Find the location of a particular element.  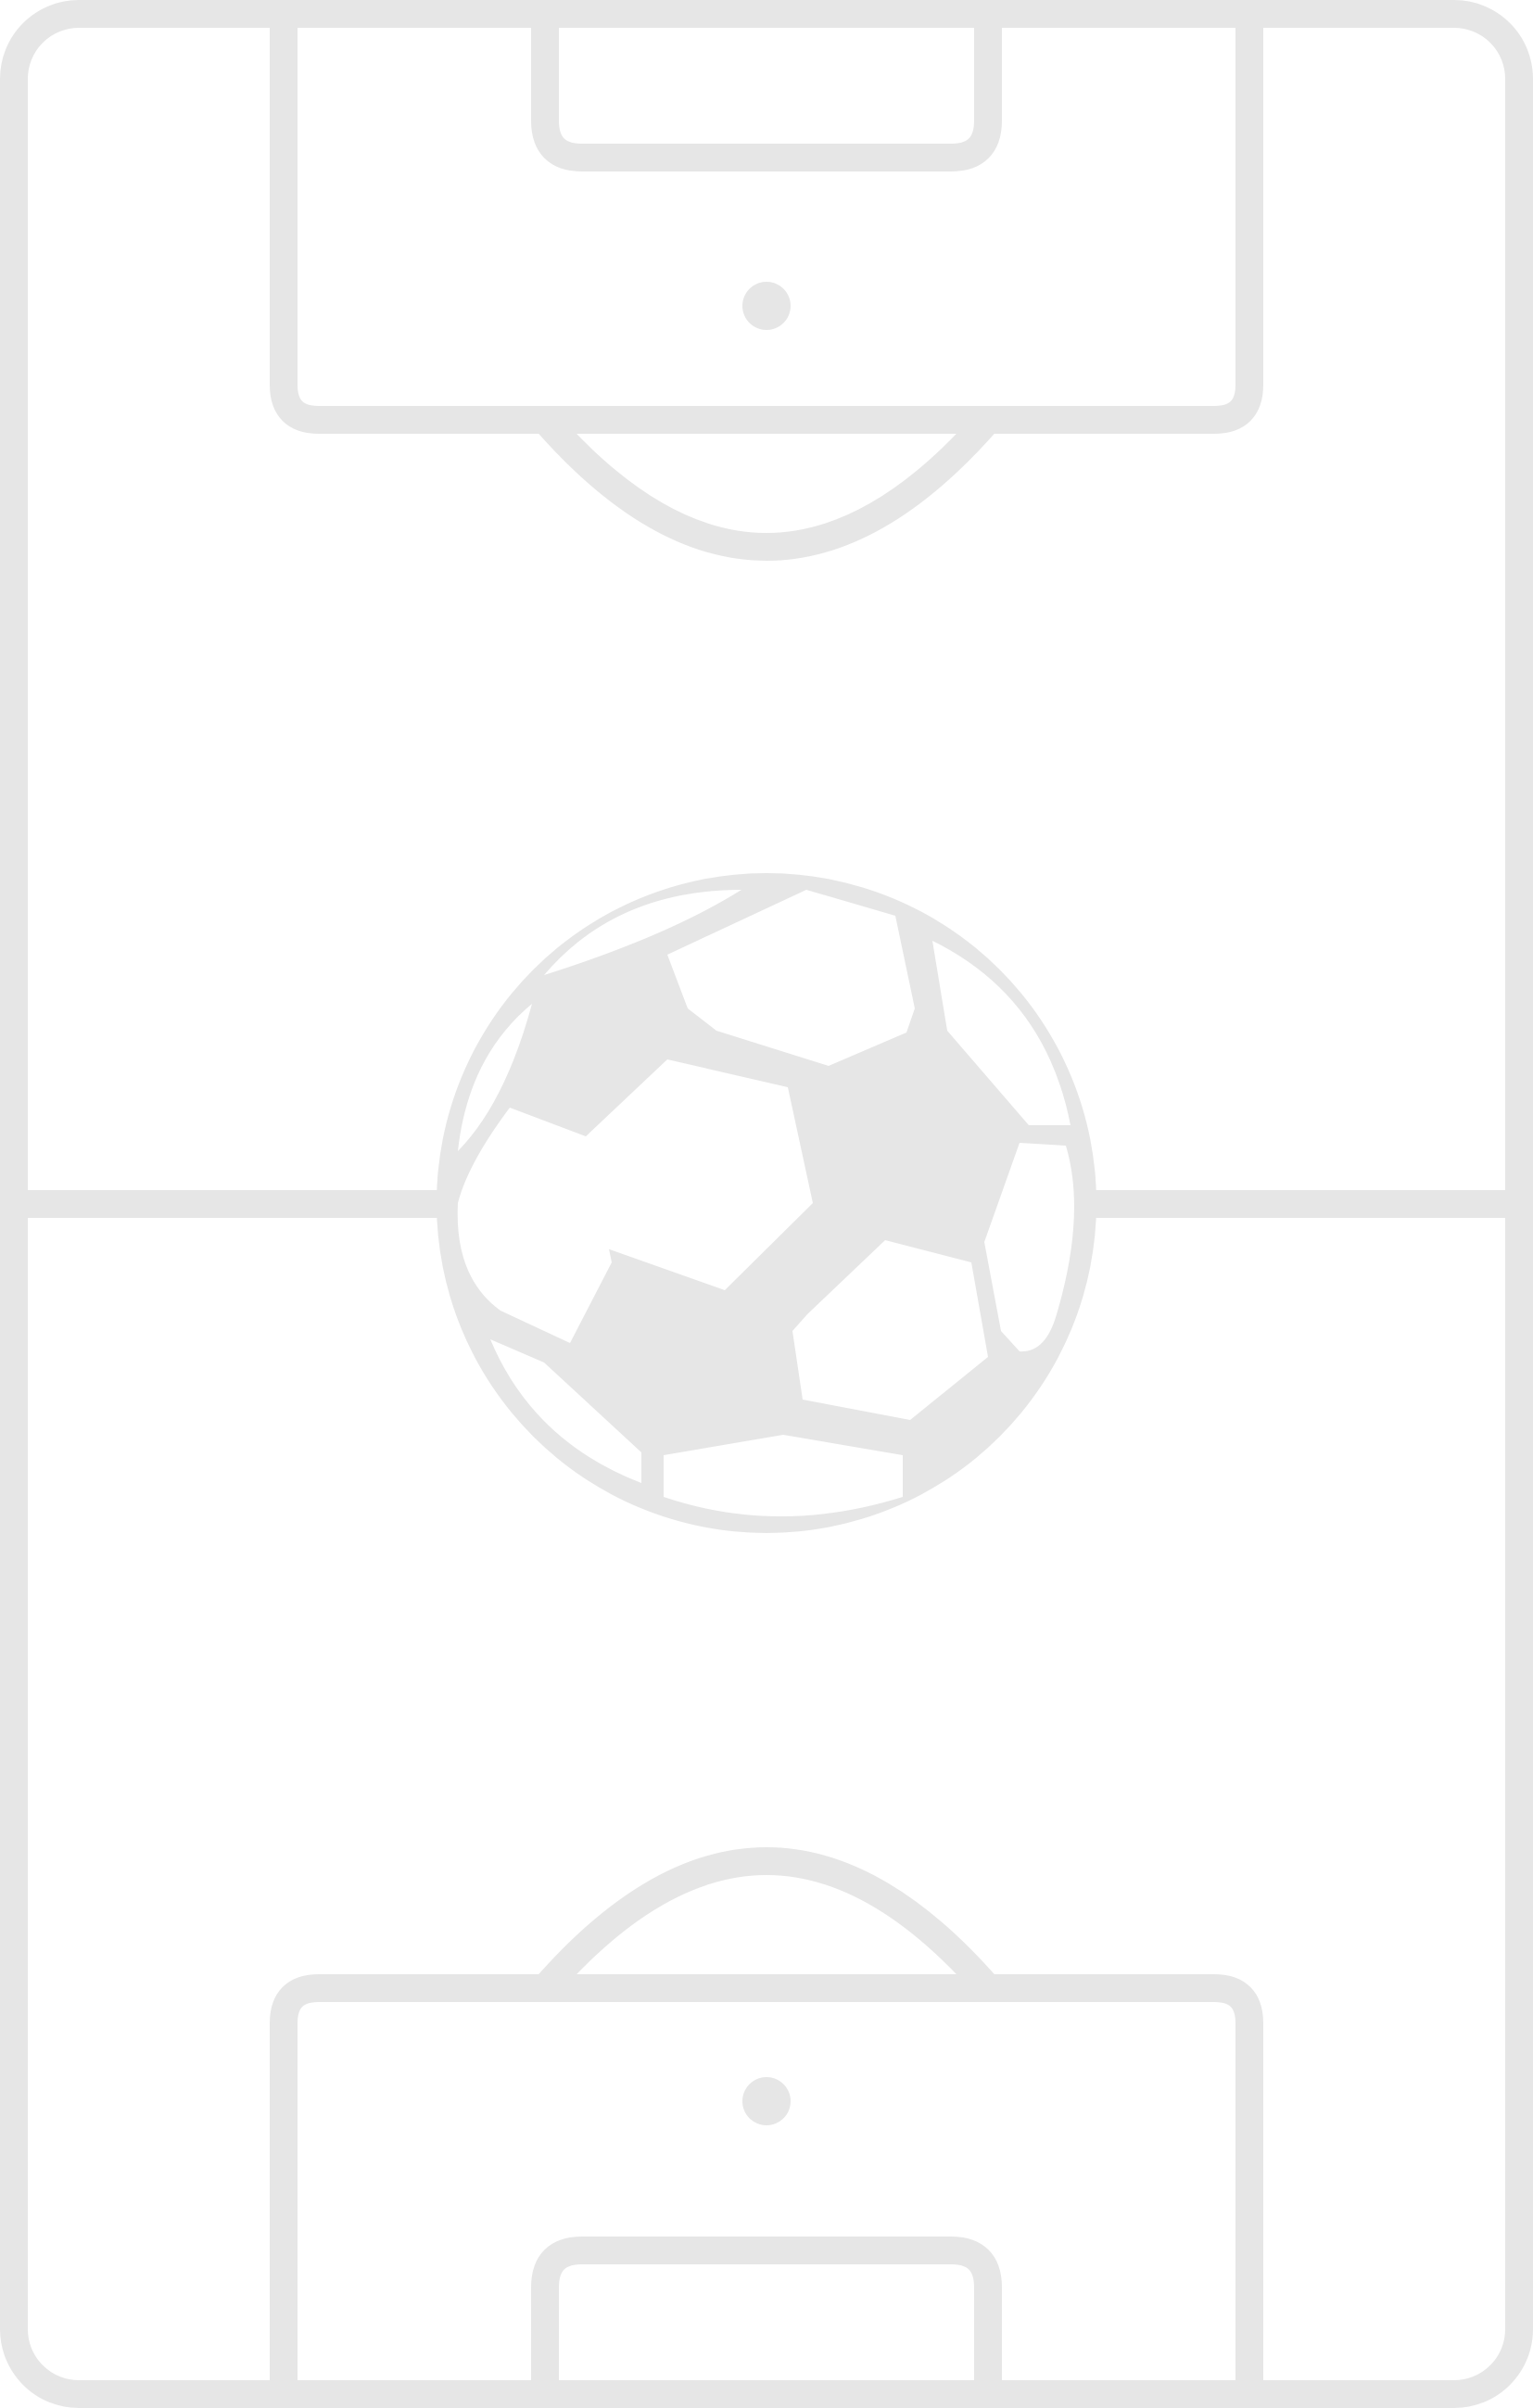

top-penalty-box is located at coordinates (766, 224).